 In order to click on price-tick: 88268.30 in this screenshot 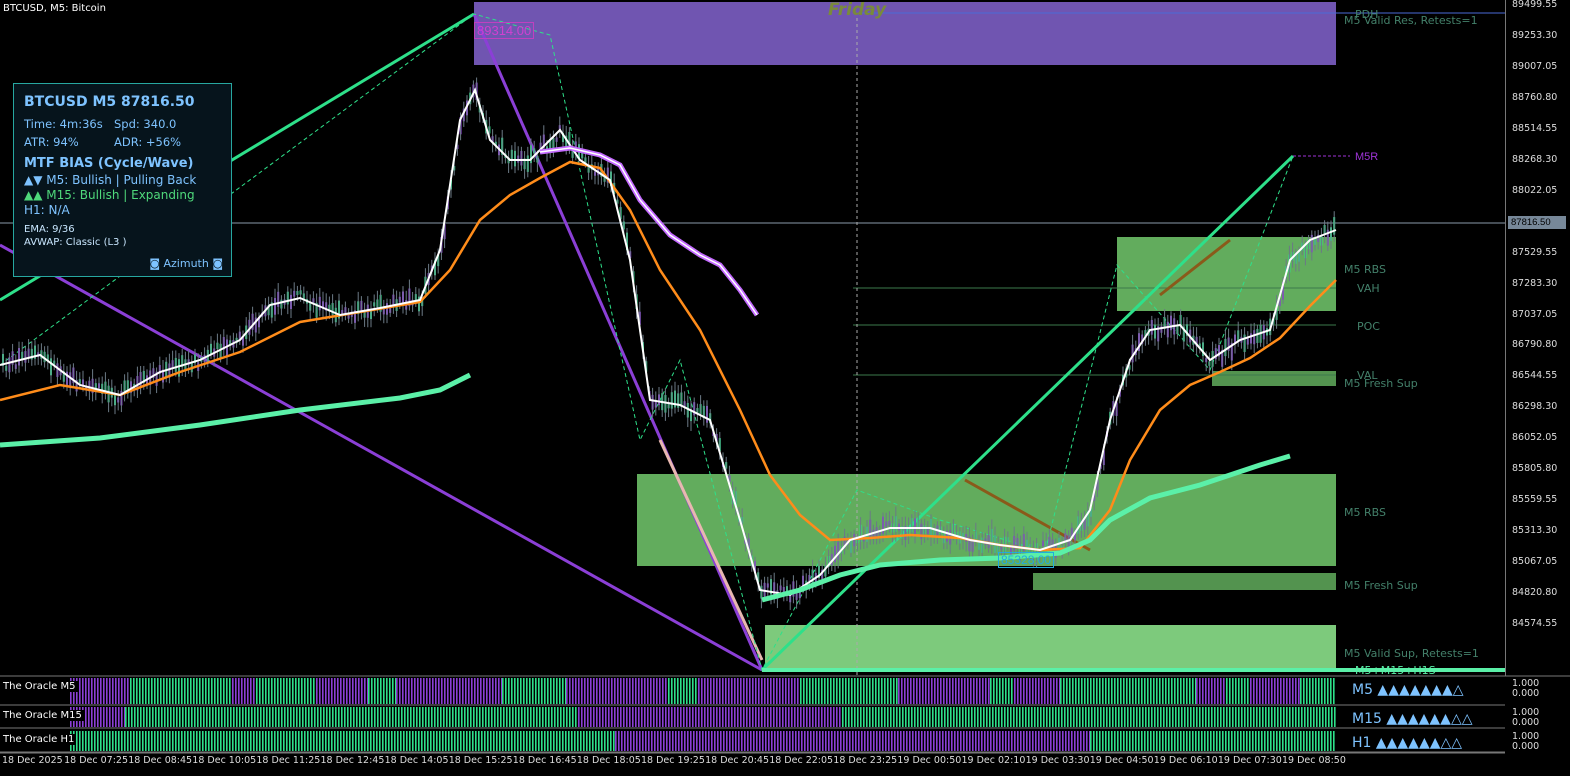, I will do `click(1535, 159)`.